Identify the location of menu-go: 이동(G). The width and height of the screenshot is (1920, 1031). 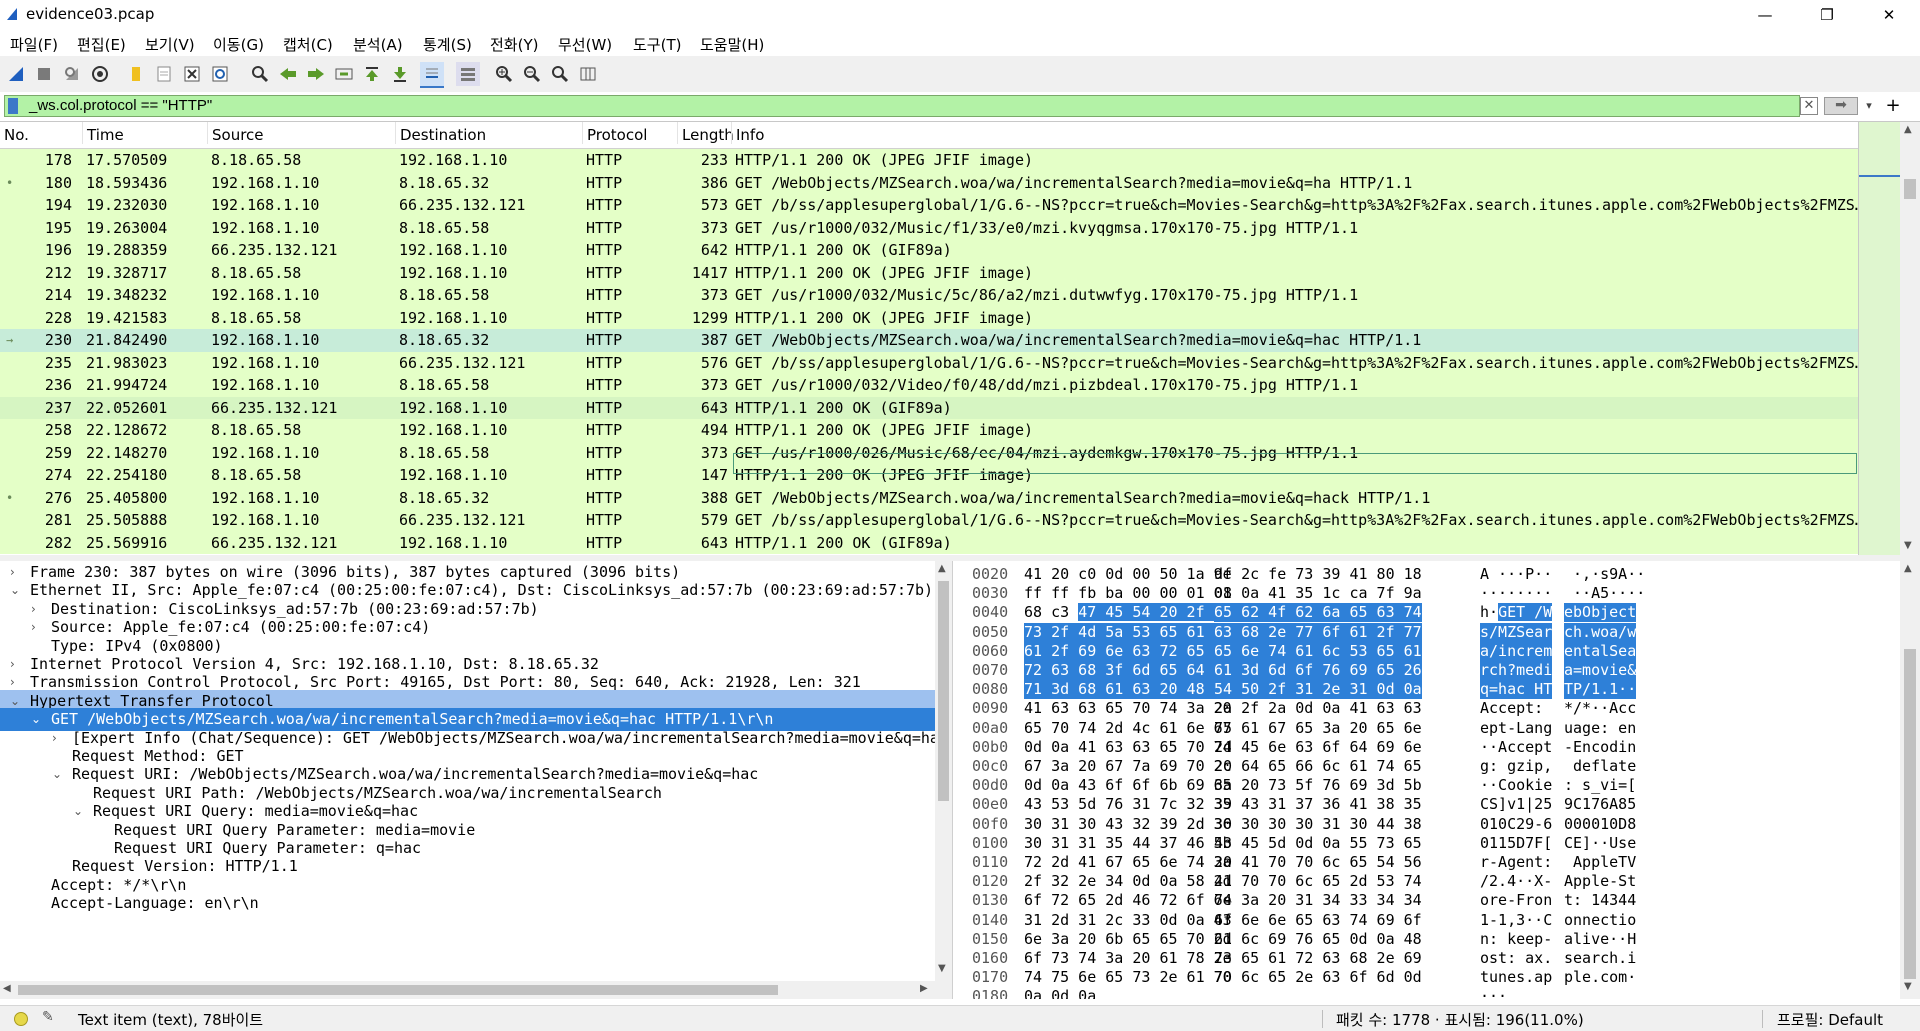
(238, 44).